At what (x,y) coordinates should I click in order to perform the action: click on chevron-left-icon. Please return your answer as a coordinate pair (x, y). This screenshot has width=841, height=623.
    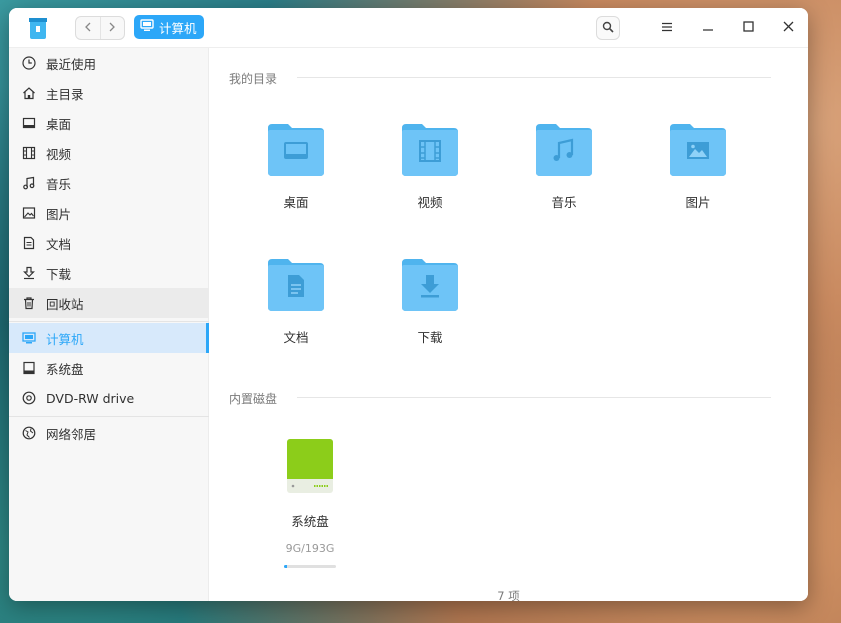
    Looking at the image, I should click on (88, 28).